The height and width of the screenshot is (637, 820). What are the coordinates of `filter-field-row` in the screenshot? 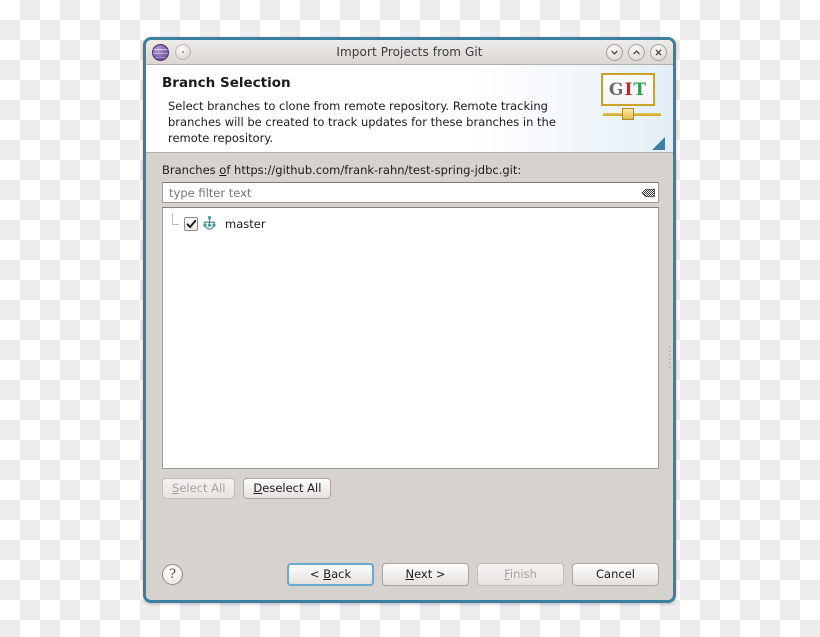 It's located at (410, 192).